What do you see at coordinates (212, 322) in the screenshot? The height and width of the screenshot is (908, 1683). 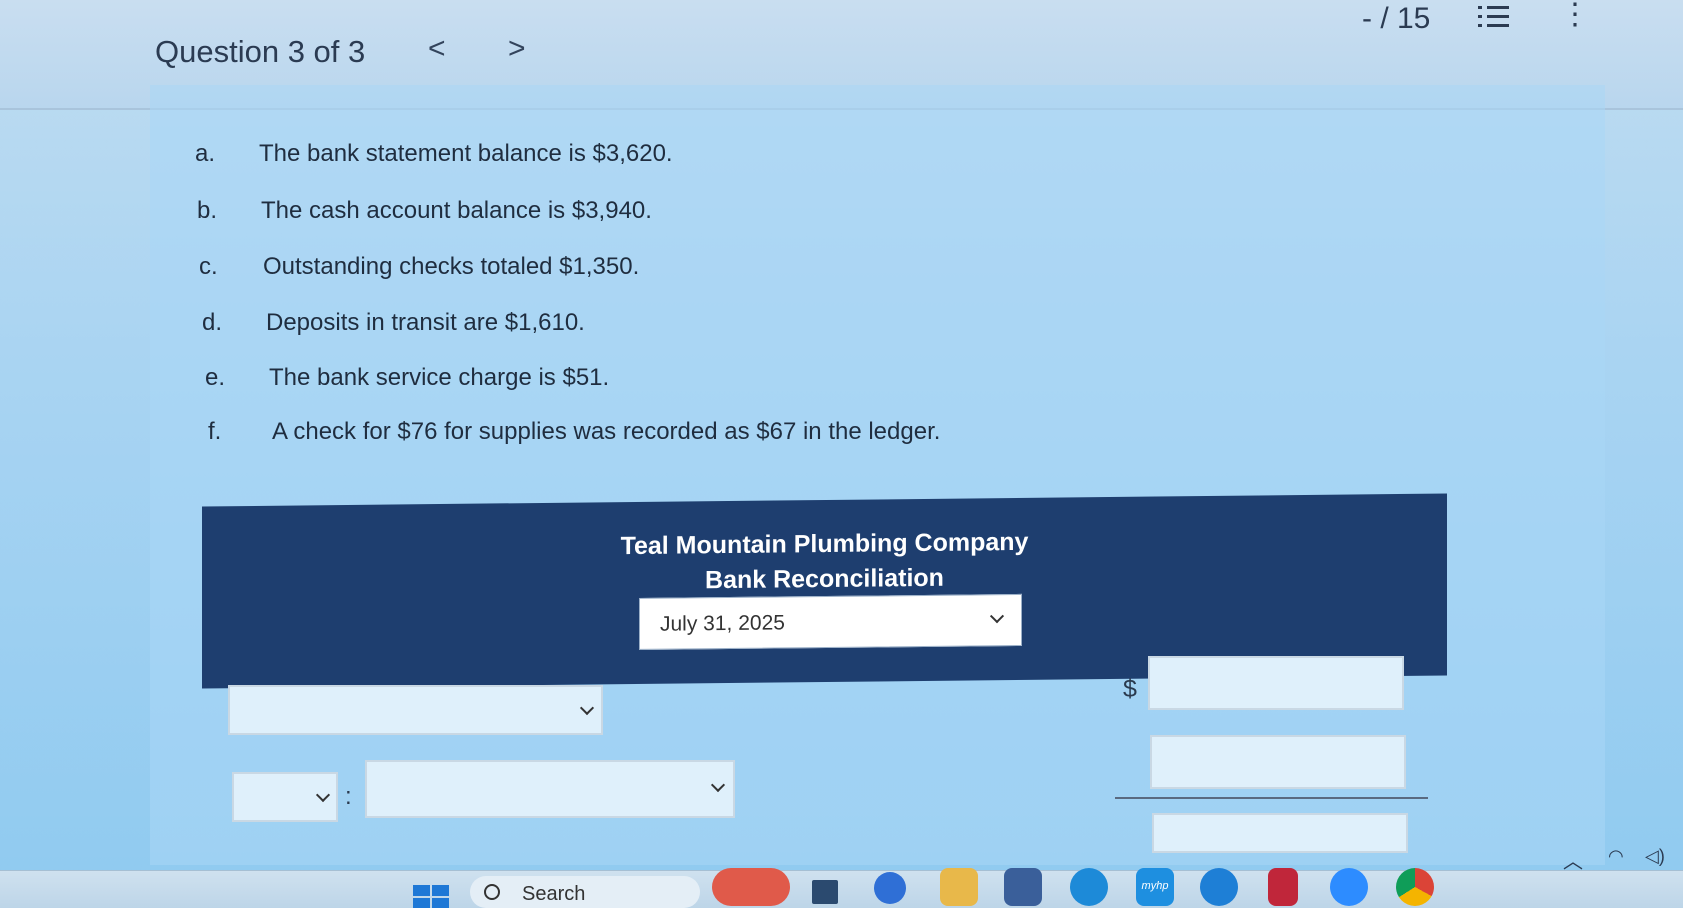 I see `item-label: d.` at bounding box center [212, 322].